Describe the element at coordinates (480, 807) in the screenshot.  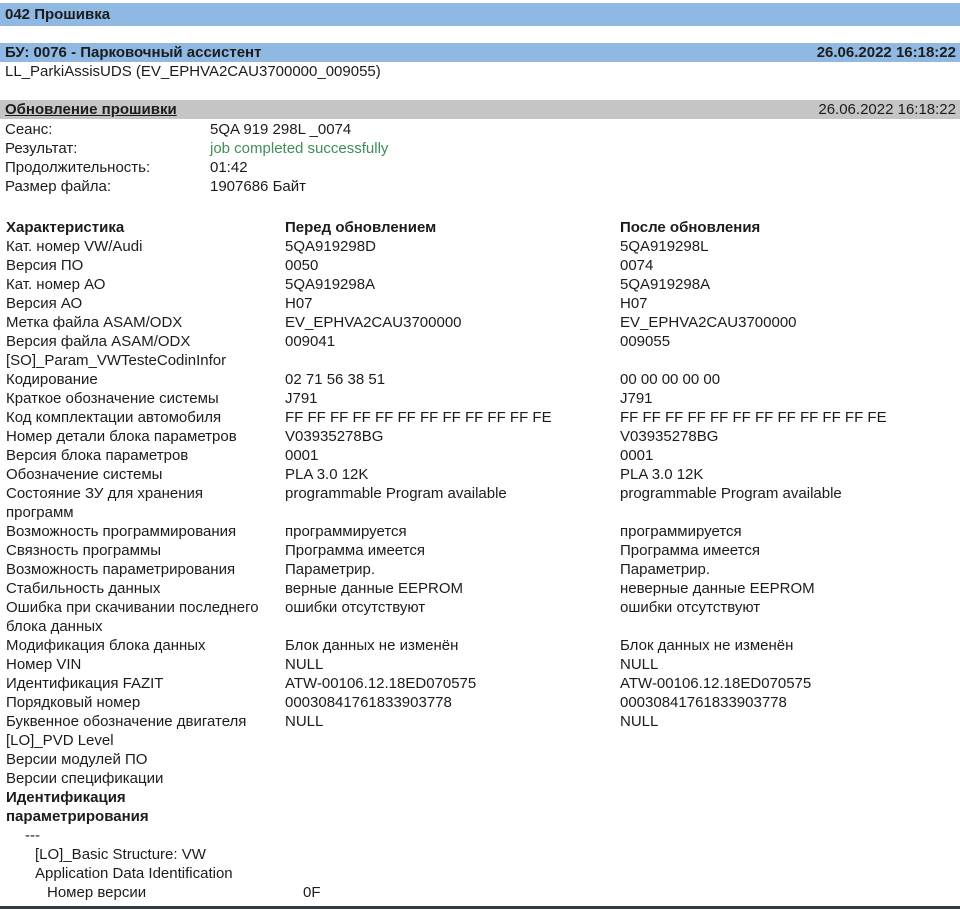
I see `table-row: Идентификация параметрирования` at that location.